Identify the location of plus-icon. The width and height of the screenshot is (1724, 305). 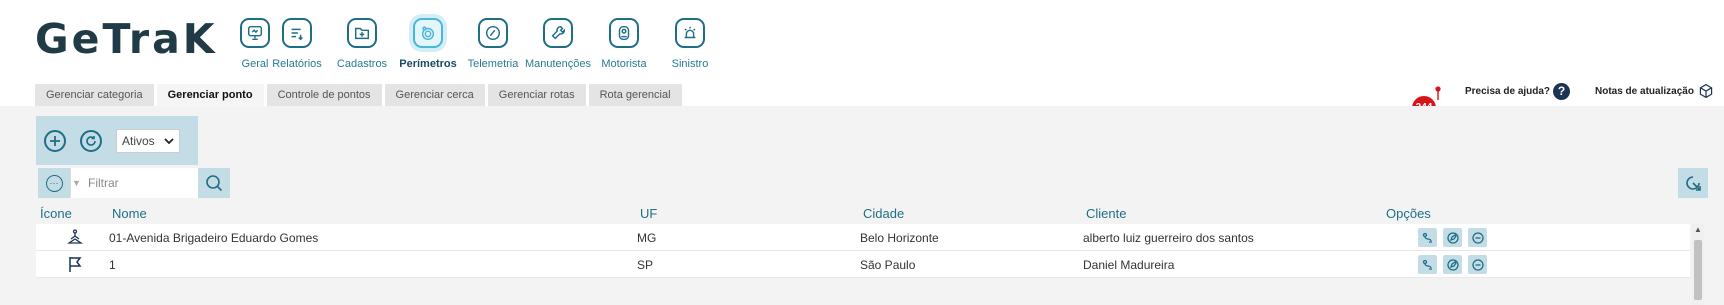
(55, 140).